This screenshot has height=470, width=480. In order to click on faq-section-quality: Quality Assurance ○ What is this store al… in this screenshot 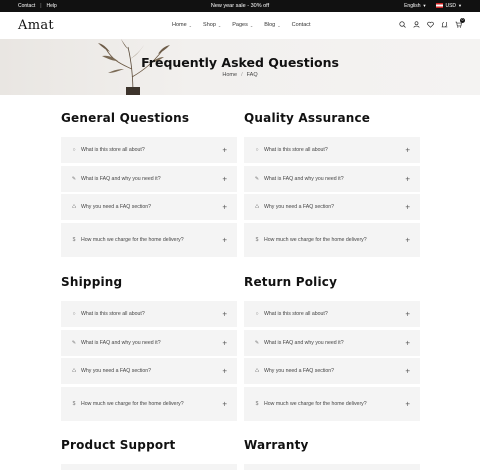, I will do `click(332, 185)`.